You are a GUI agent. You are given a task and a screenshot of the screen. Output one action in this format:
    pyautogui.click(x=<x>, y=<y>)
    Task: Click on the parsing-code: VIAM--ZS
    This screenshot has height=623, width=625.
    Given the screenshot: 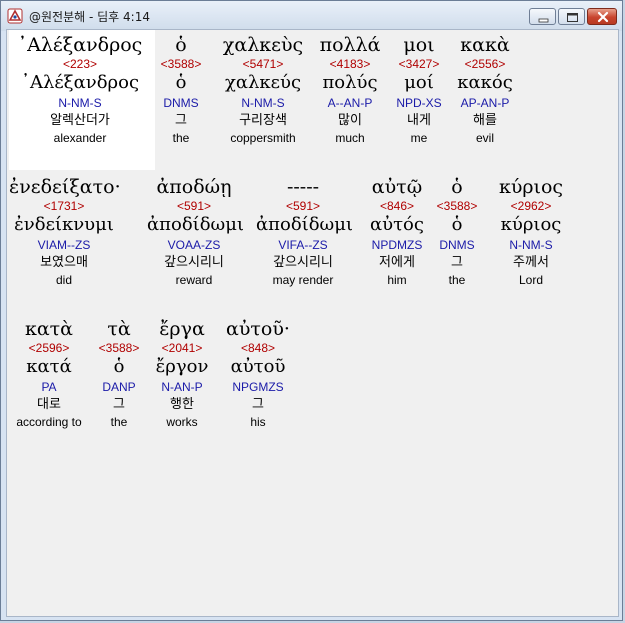 What is the action you would take?
    pyautogui.click(x=64, y=245)
    